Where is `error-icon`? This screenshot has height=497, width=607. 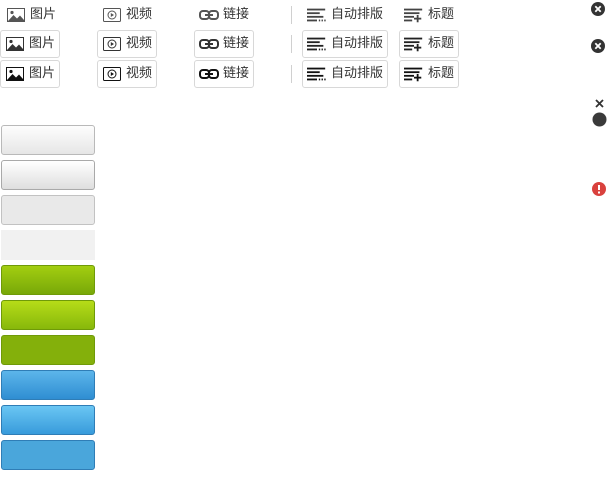
error-icon is located at coordinates (599, 189).